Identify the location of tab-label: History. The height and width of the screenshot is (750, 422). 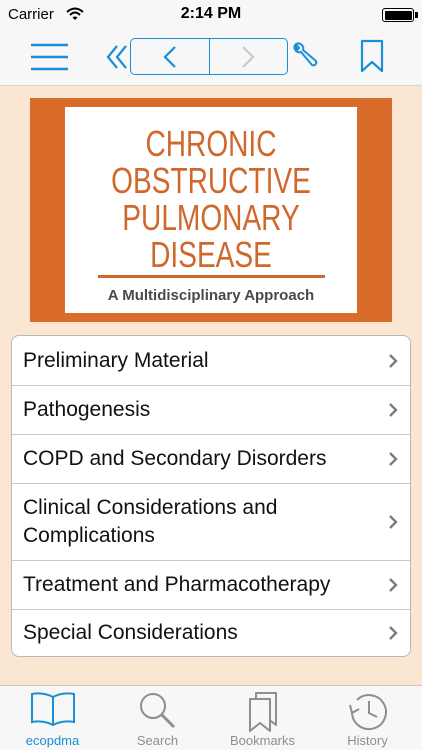
(367, 740).